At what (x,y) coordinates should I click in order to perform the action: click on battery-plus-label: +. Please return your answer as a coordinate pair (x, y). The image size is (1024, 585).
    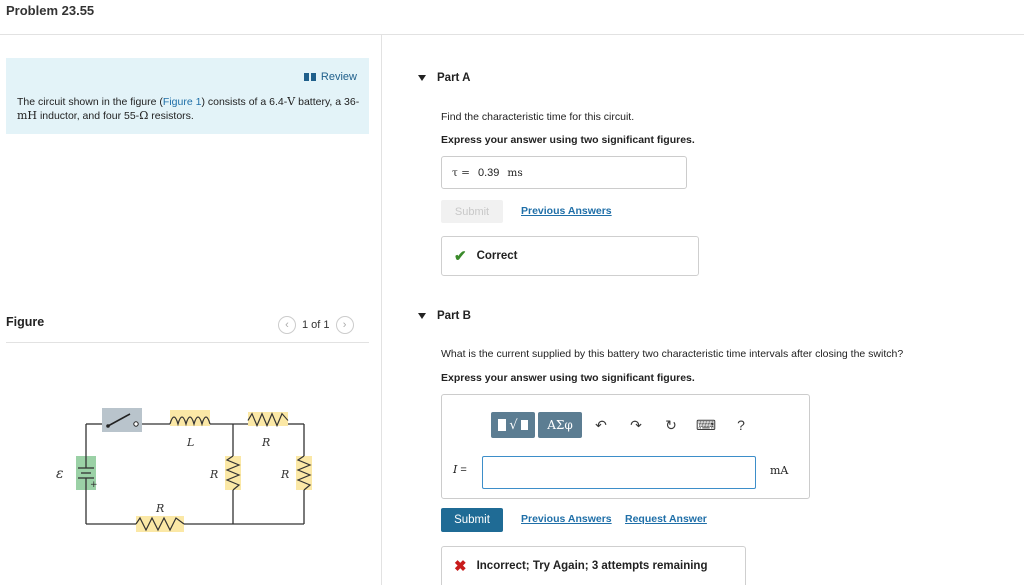
    Looking at the image, I should click on (94, 485).